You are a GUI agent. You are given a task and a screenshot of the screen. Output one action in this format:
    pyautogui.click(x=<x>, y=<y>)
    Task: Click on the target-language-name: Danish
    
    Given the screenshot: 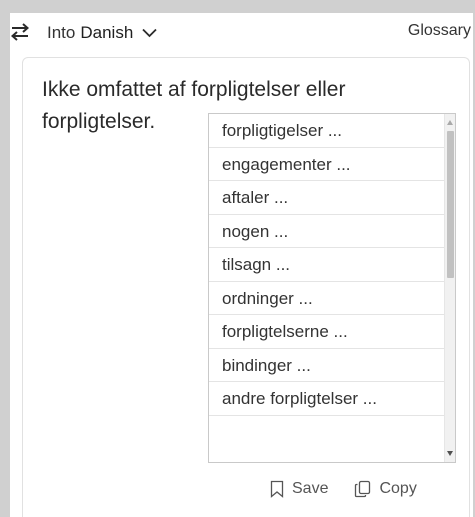 What is the action you would take?
    pyautogui.click(x=107, y=32)
    